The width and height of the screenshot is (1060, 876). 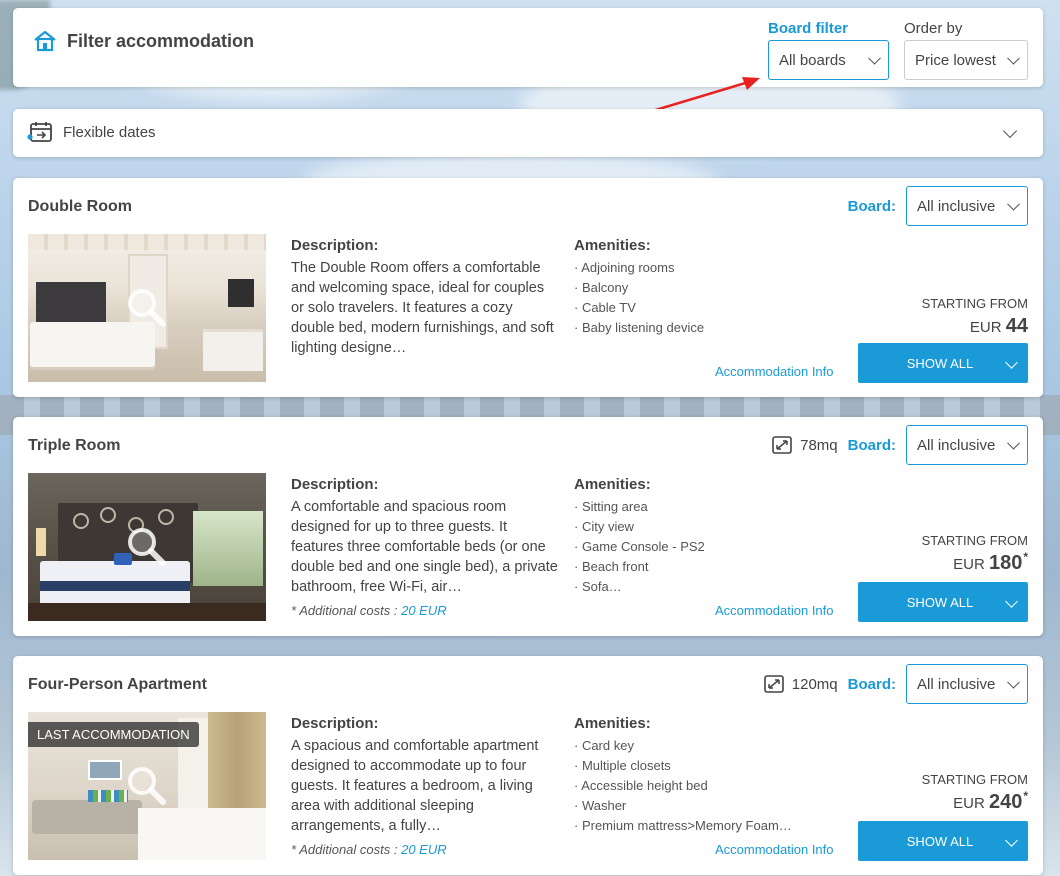 I want to click on room-photo: LAST ACCOMMODATION, so click(x=147, y=786).